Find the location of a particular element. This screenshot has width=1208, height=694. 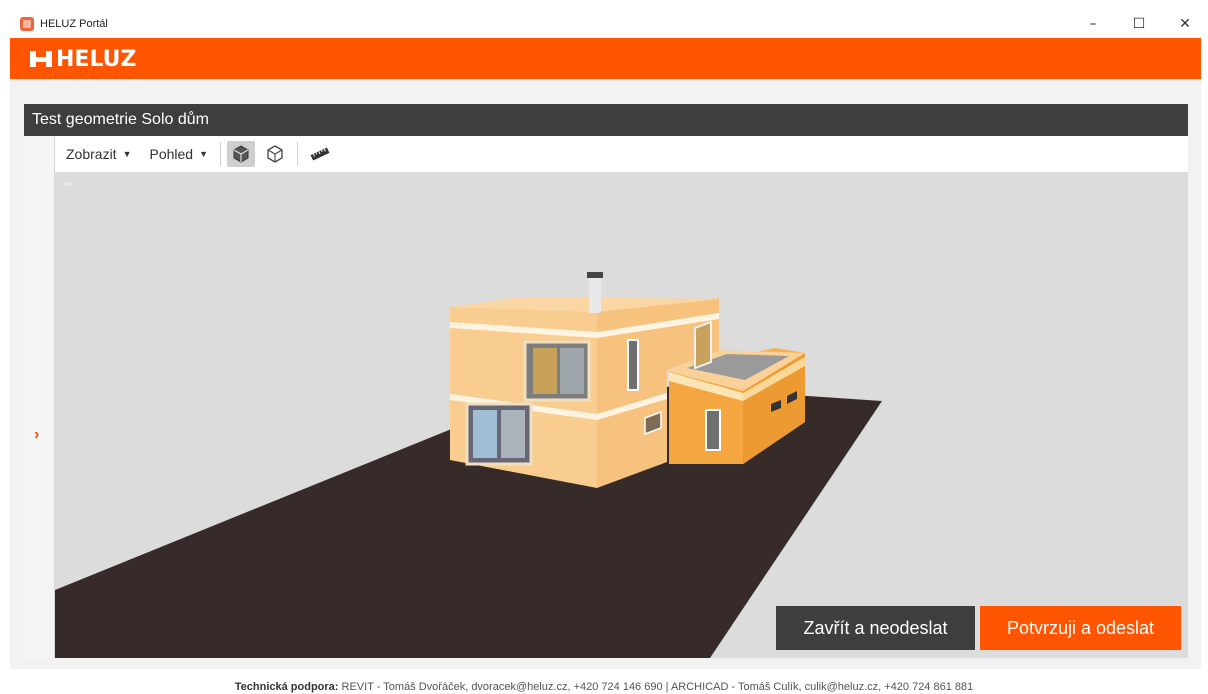

close-without-sending-button: Zavřít a neodeslat is located at coordinates (875, 628).